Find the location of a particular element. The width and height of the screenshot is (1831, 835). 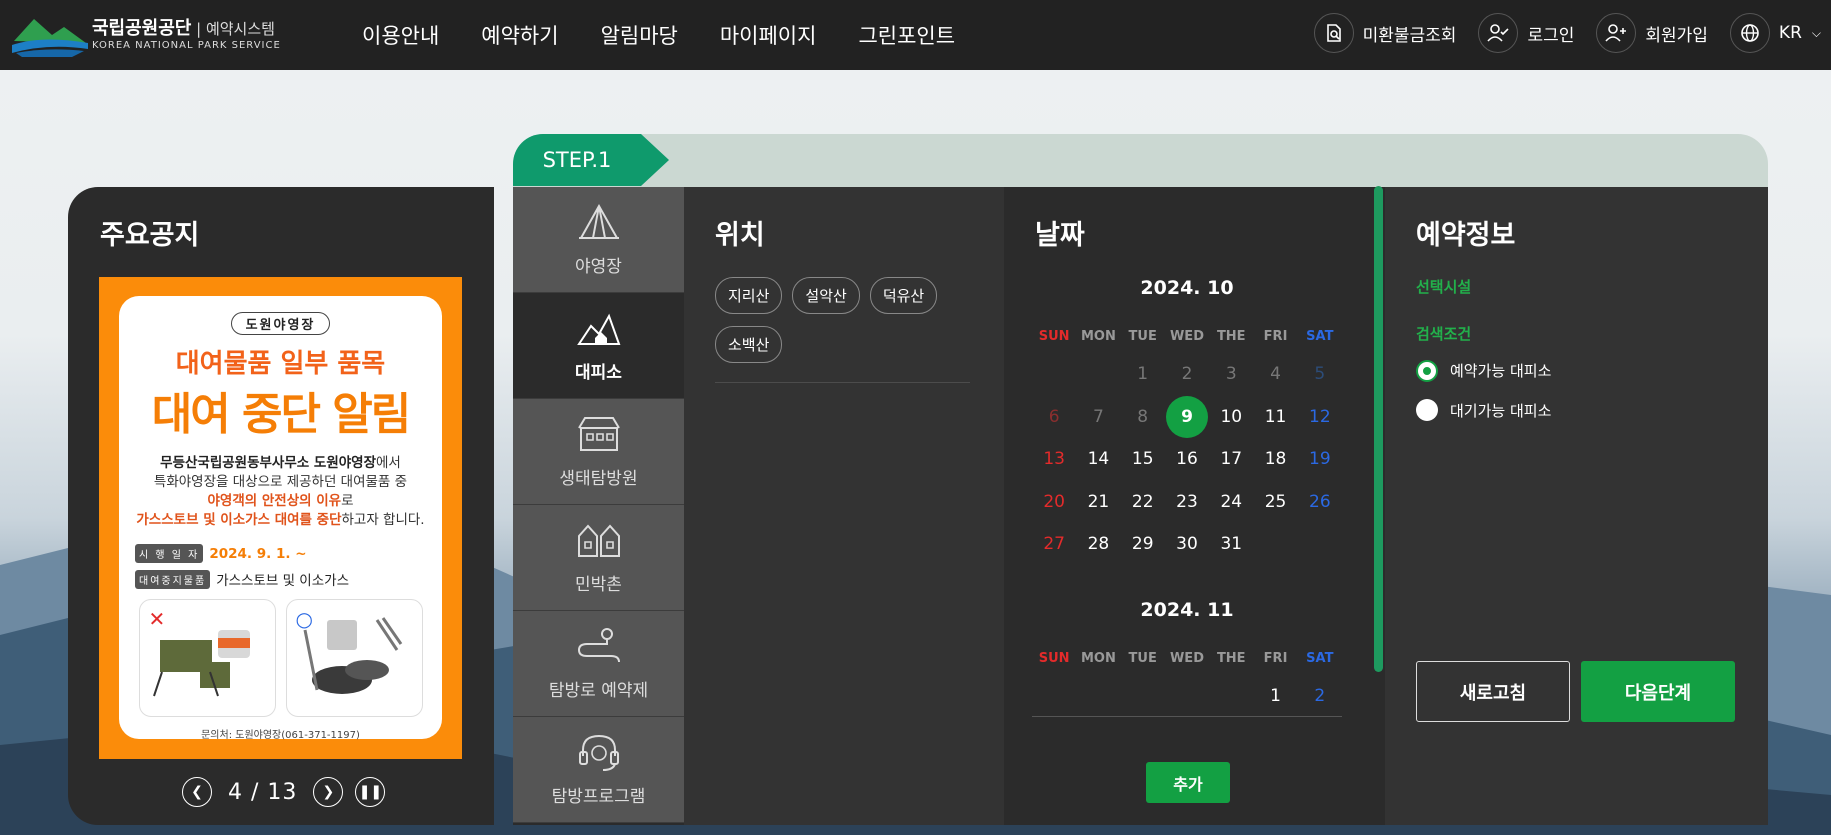

logo-english: KOREA NATIONAL PARK SERVICE is located at coordinates (186, 45).